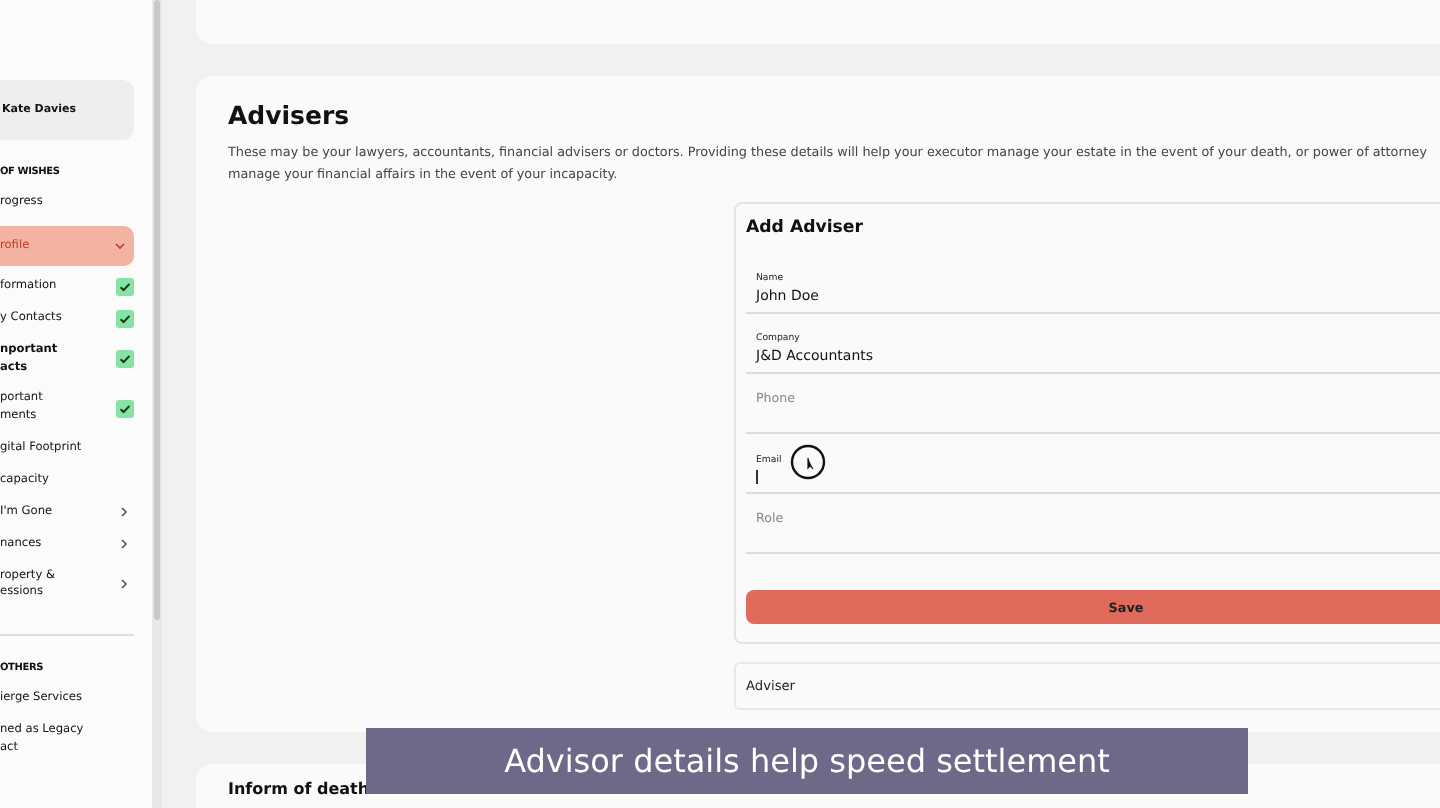  What do you see at coordinates (290, 115) in the screenshot?
I see `section-title: Advisers` at bounding box center [290, 115].